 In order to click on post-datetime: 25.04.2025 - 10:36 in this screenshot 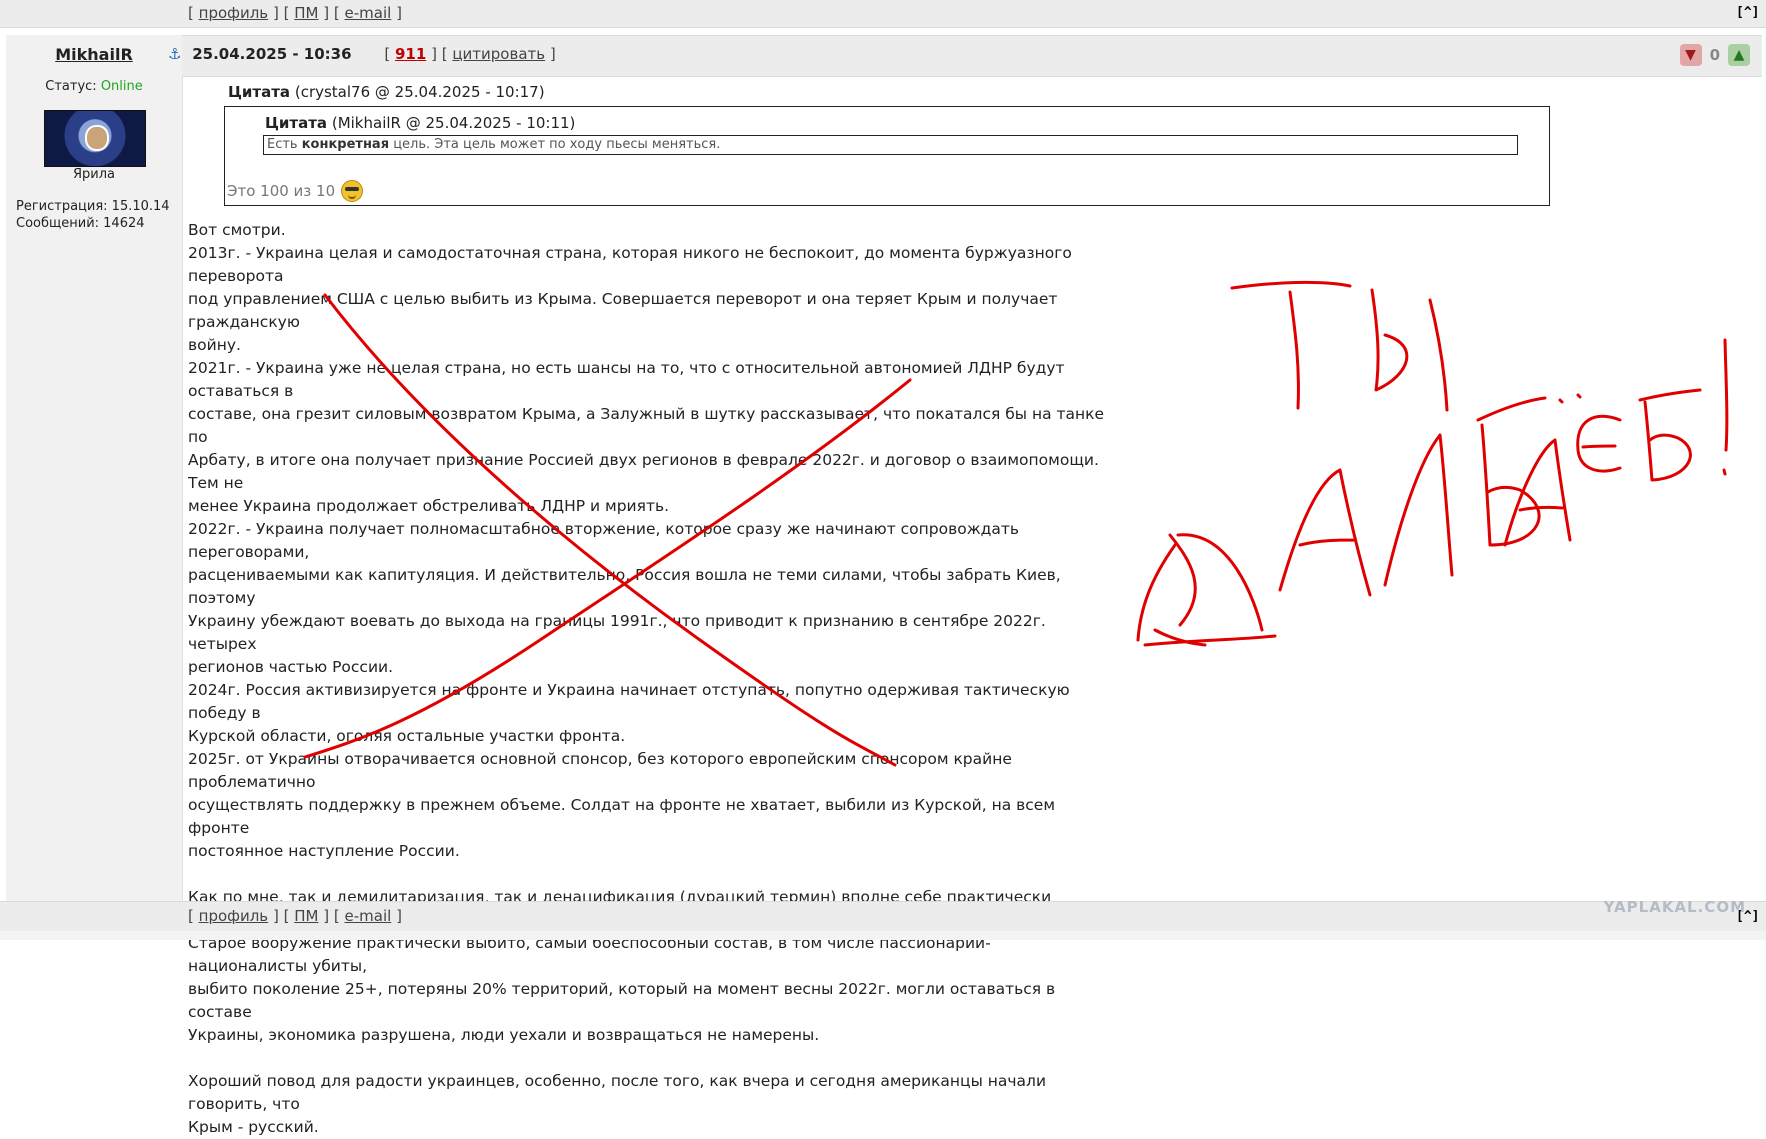, I will do `click(272, 54)`.